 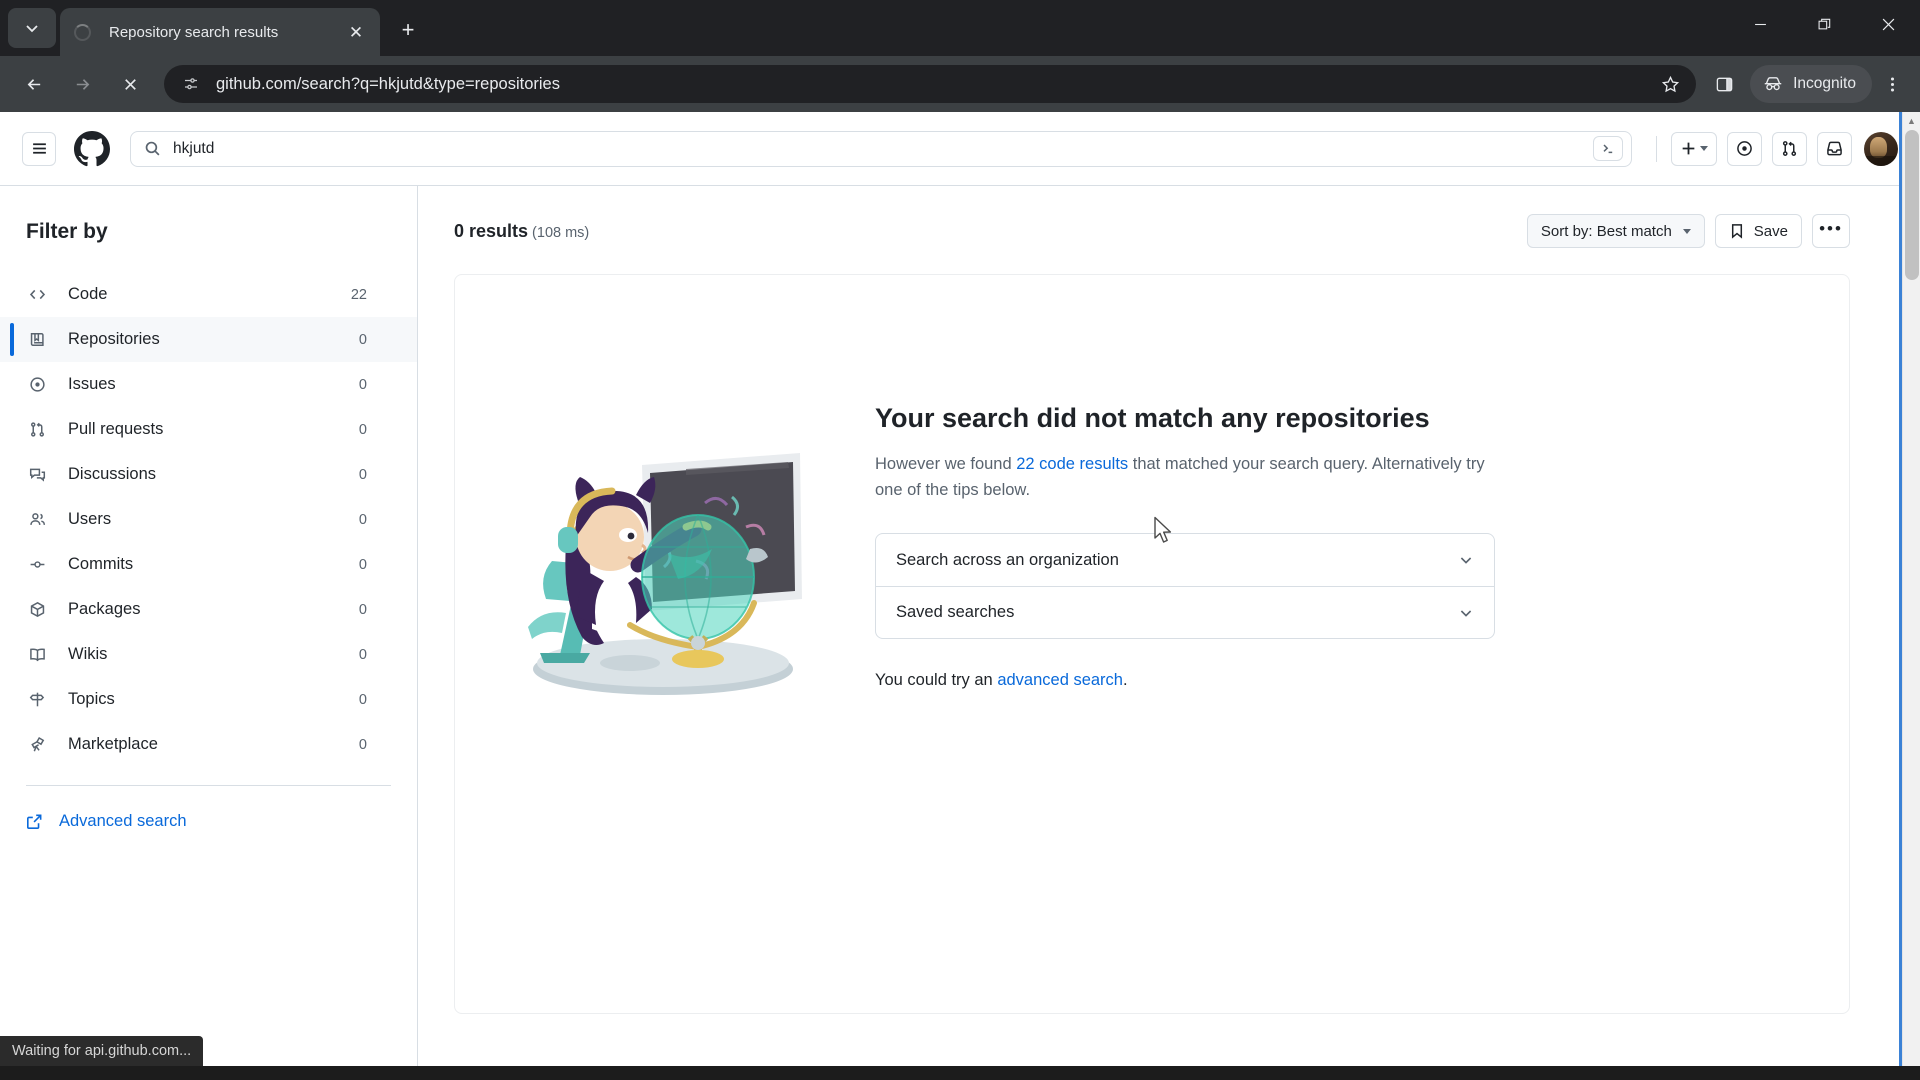 I want to click on code-results-link: 22 code results, so click(x=1072, y=464).